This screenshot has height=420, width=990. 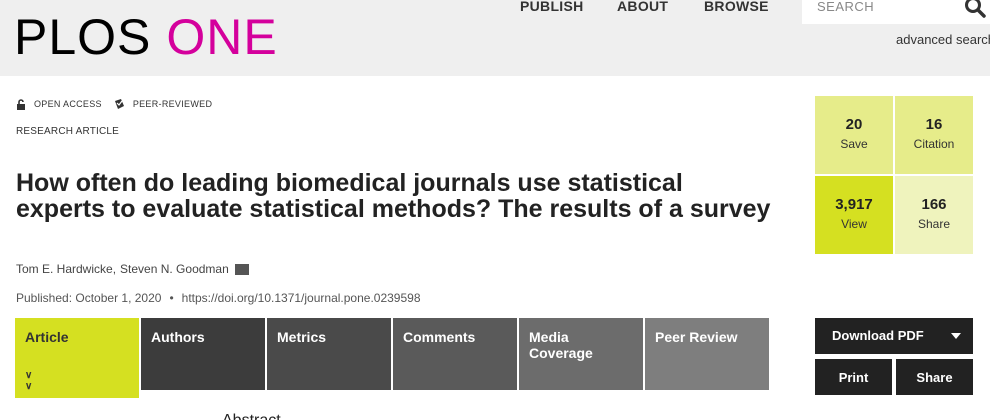 I want to click on chevron-down-icon: ∨ ∨, so click(x=29, y=381).